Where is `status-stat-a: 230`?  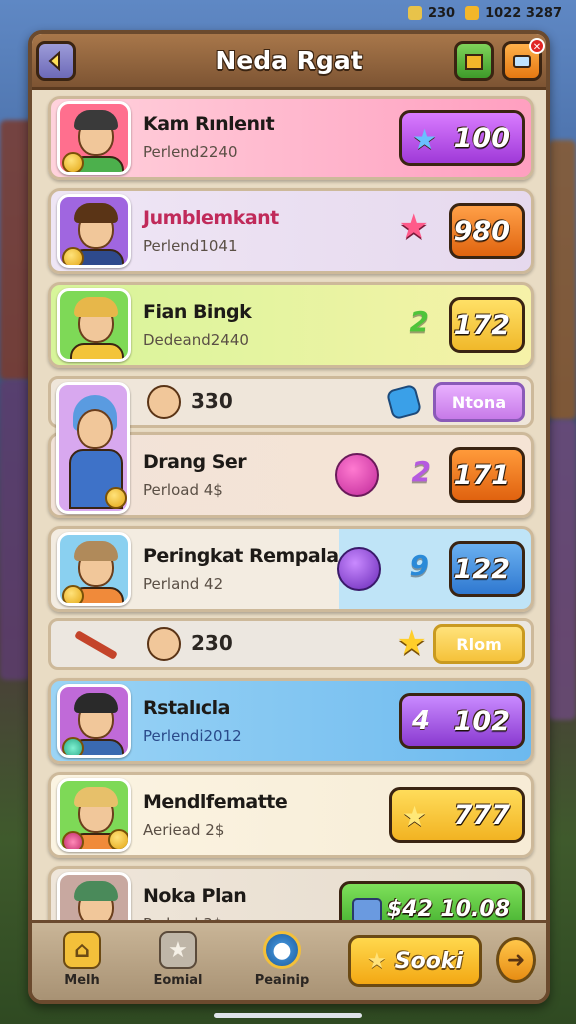 status-stat-a: 230 is located at coordinates (431, 13).